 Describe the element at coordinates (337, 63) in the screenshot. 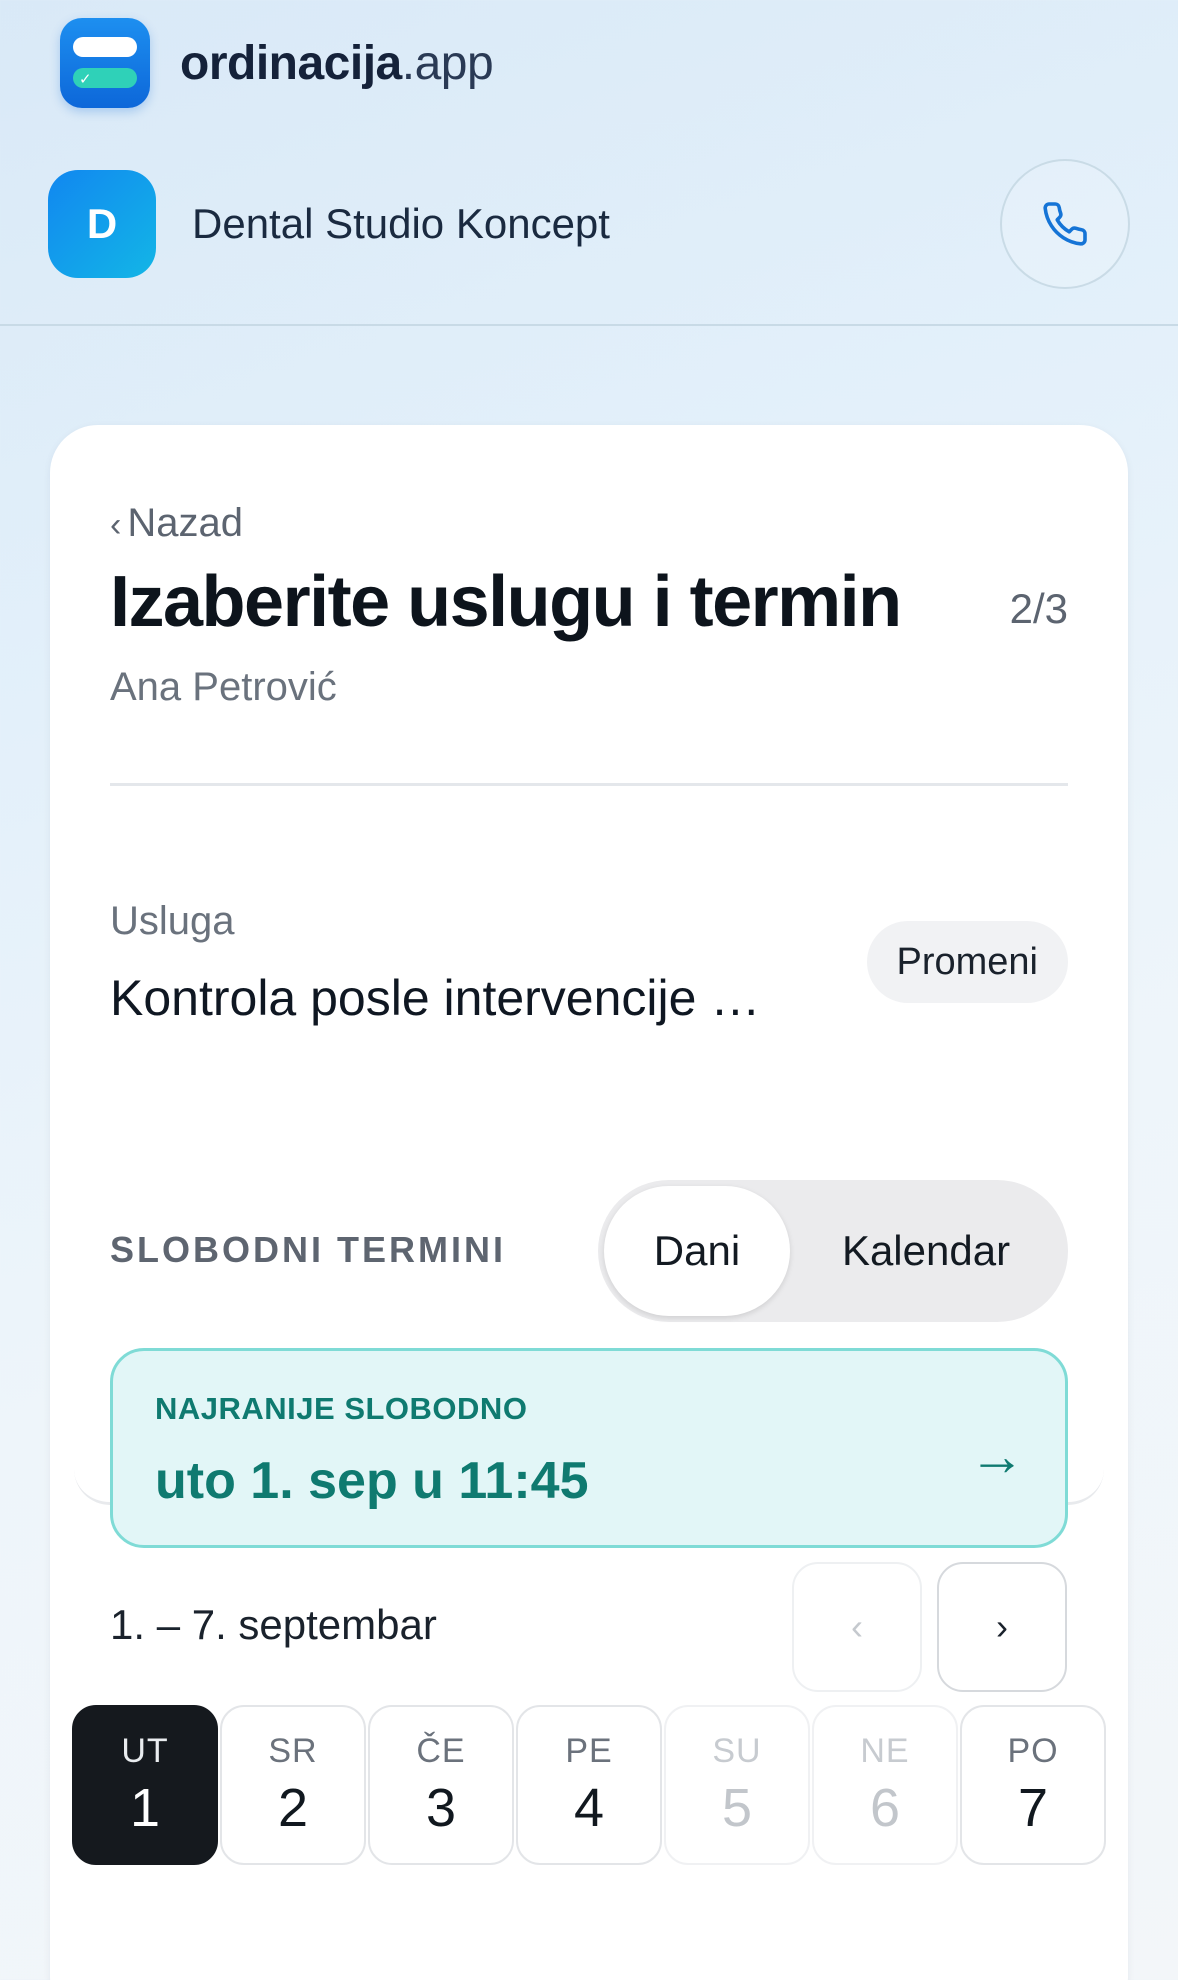

I see `brand-name: ordinacija.app` at that location.